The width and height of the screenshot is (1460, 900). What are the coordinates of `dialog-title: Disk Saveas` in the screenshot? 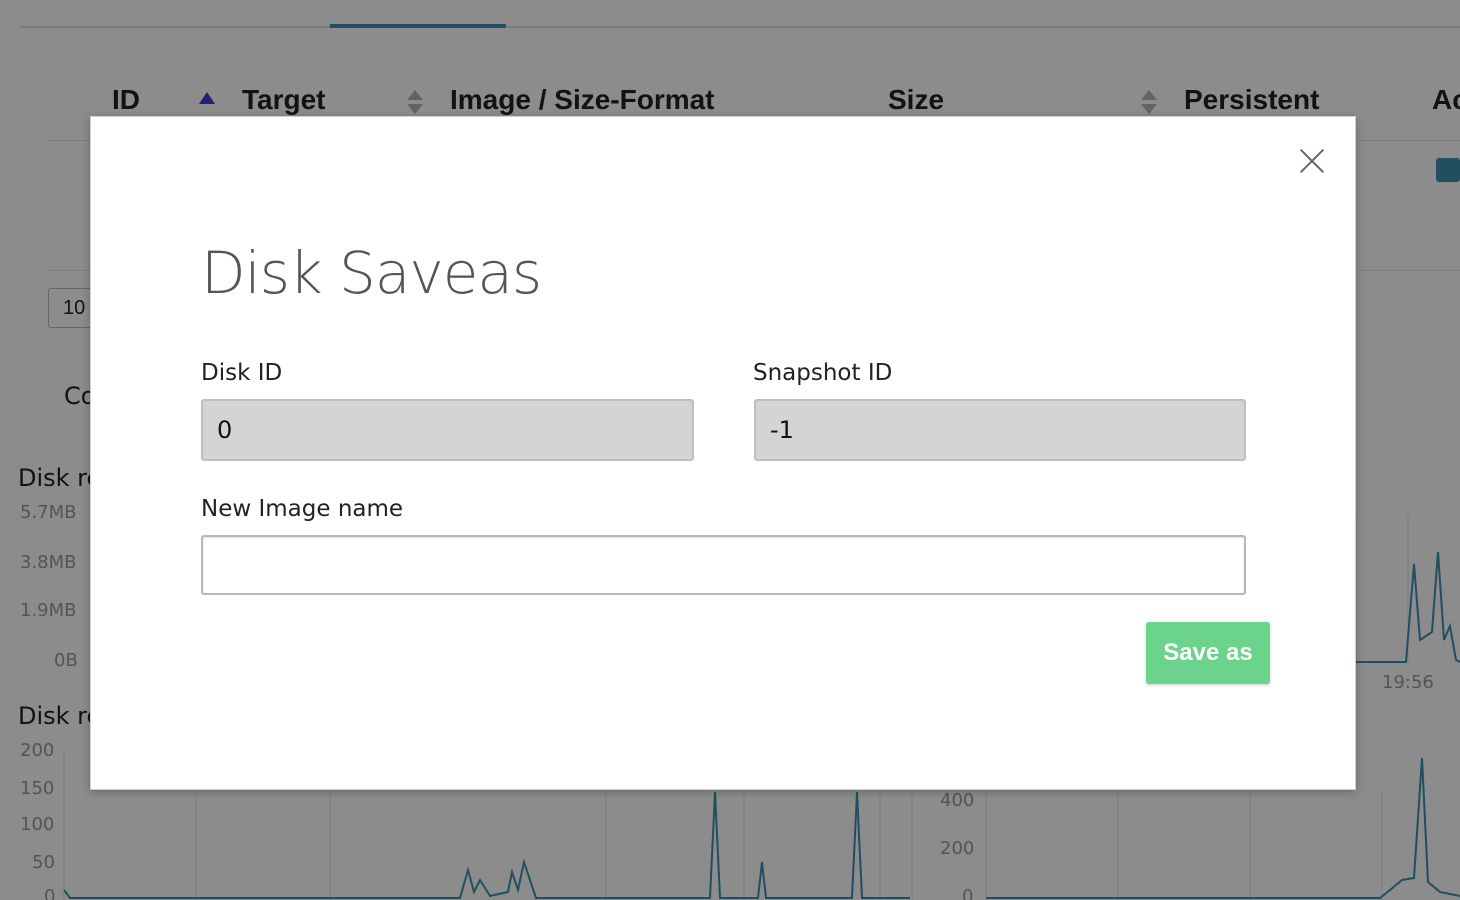 It's located at (371, 273).